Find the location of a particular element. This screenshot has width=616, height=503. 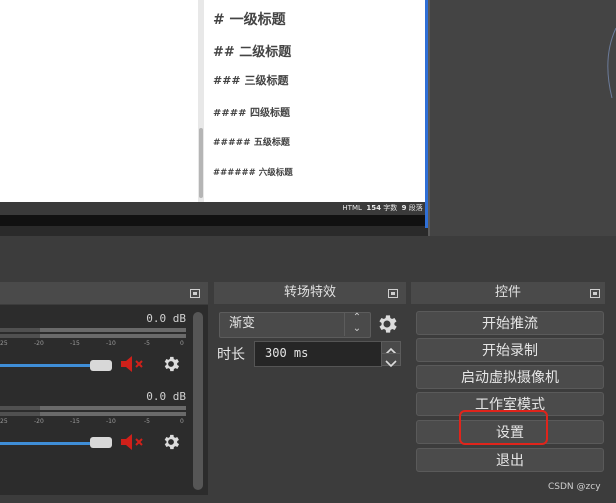

channel-2-scale: 25 -20 -15 -10 -5 0 is located at coordinates (93, 422).